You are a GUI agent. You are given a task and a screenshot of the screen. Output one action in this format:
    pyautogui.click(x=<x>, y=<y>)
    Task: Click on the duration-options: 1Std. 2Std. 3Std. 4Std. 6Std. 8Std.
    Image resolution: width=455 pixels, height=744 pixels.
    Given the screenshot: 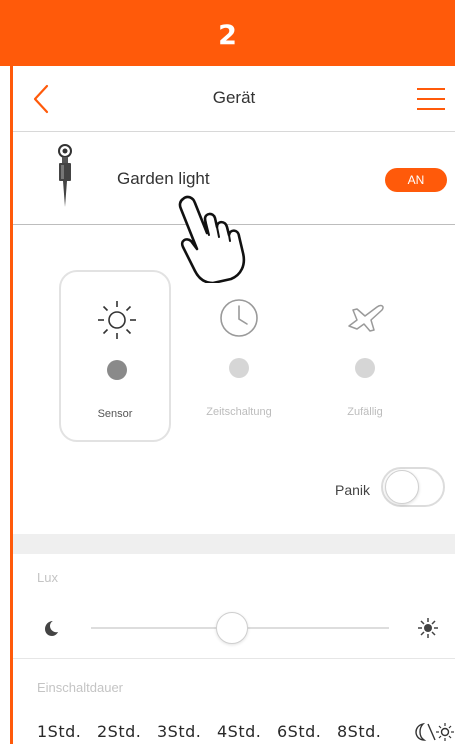 What is the action you would take?
    pyautogui.click(x=245, y=733)
    